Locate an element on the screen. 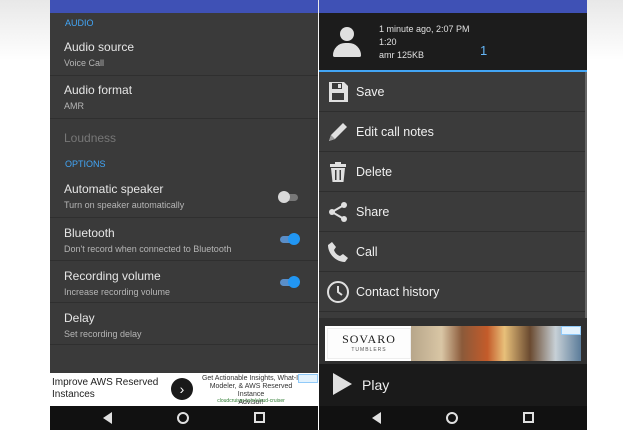 The height and width of the screenshot is (430, 623). avatar-head is located at coordinates (347, 34).